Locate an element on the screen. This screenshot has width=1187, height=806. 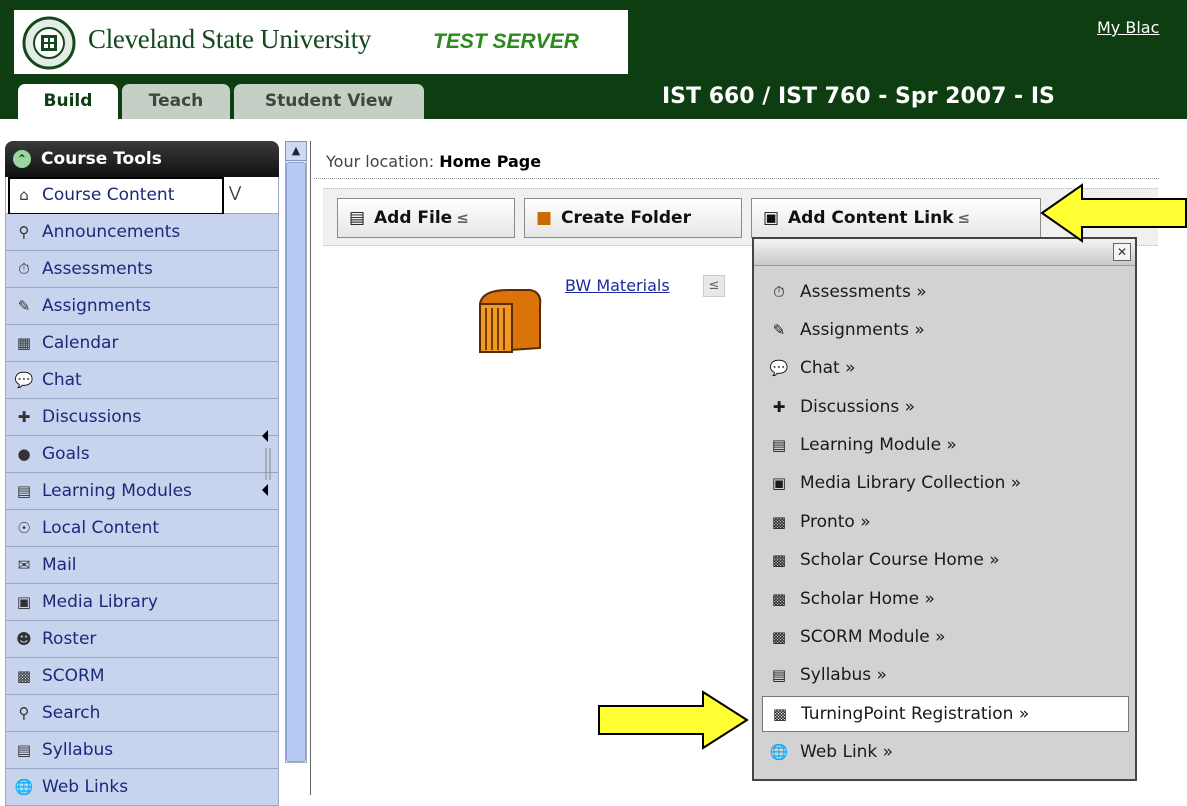
my-blackboard-link: My Blac is located at coordinates (1142, 27).